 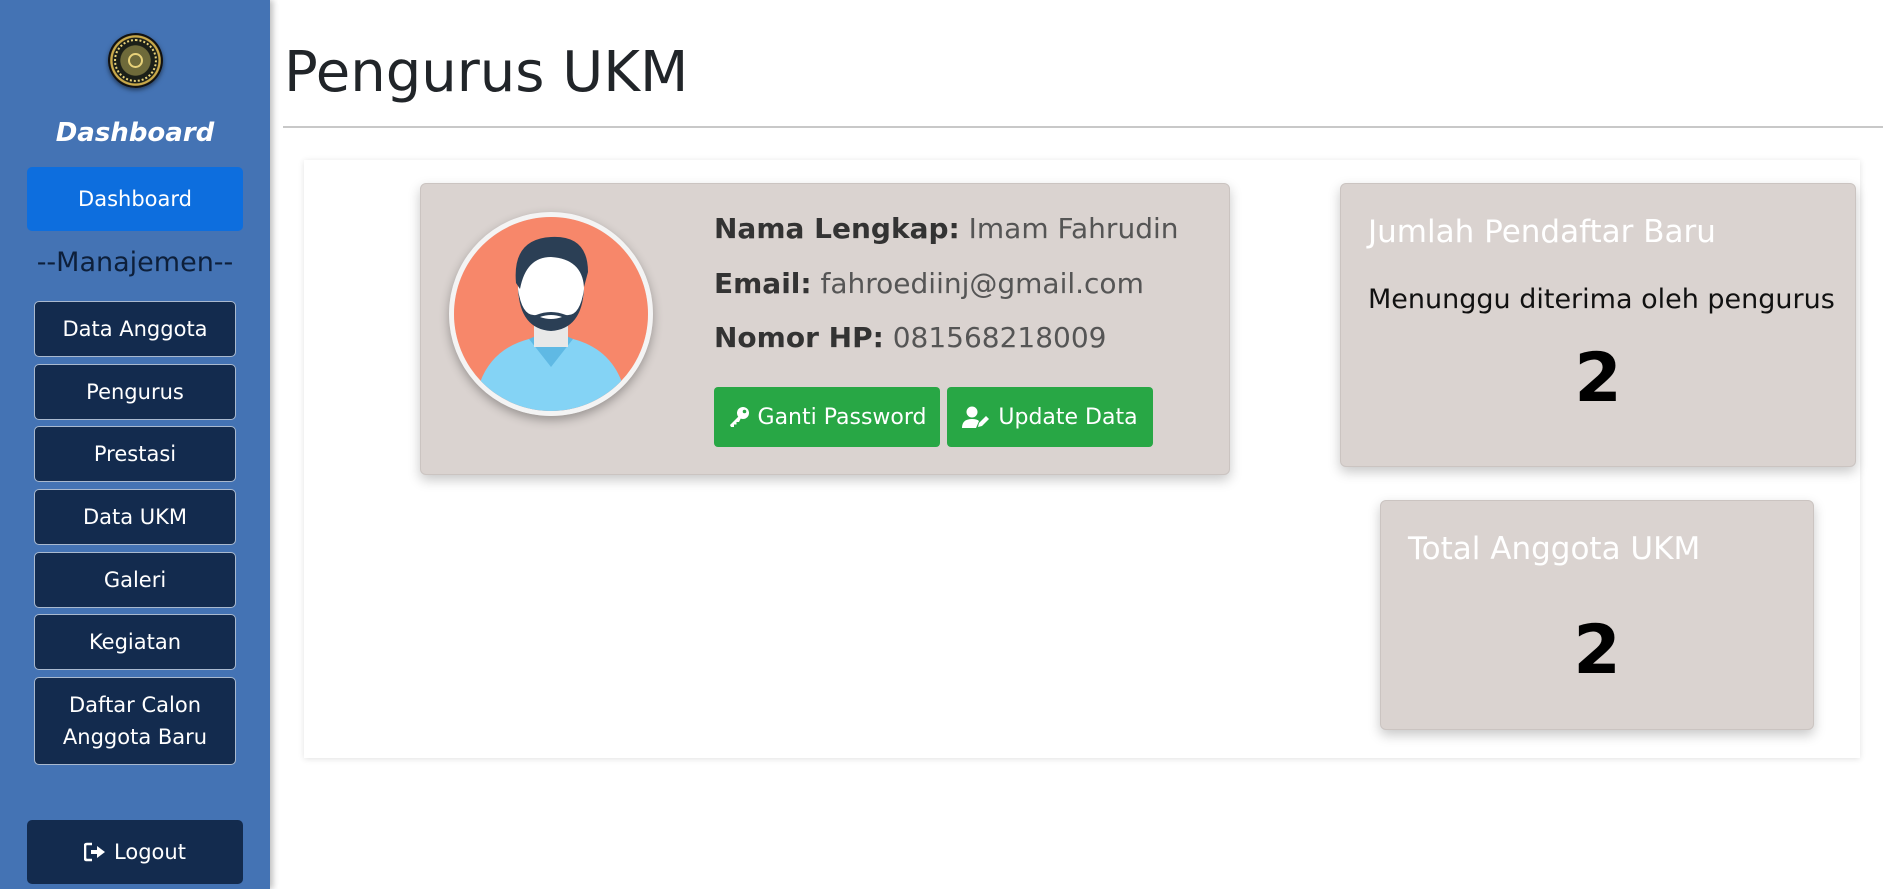 I want to click on sidebar-item-data-anggota: Data Anggota, so click(x=135, y=329).